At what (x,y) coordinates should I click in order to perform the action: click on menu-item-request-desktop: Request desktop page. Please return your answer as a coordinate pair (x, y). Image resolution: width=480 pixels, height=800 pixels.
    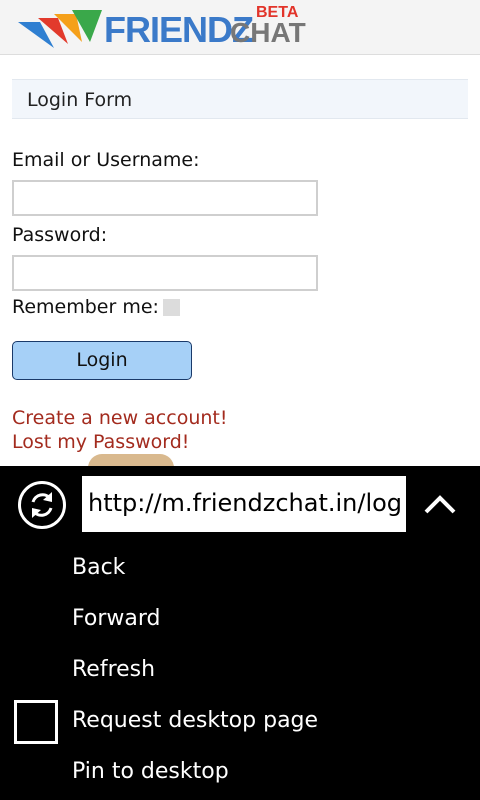
    Looking at the image, I should click on (195, 720).